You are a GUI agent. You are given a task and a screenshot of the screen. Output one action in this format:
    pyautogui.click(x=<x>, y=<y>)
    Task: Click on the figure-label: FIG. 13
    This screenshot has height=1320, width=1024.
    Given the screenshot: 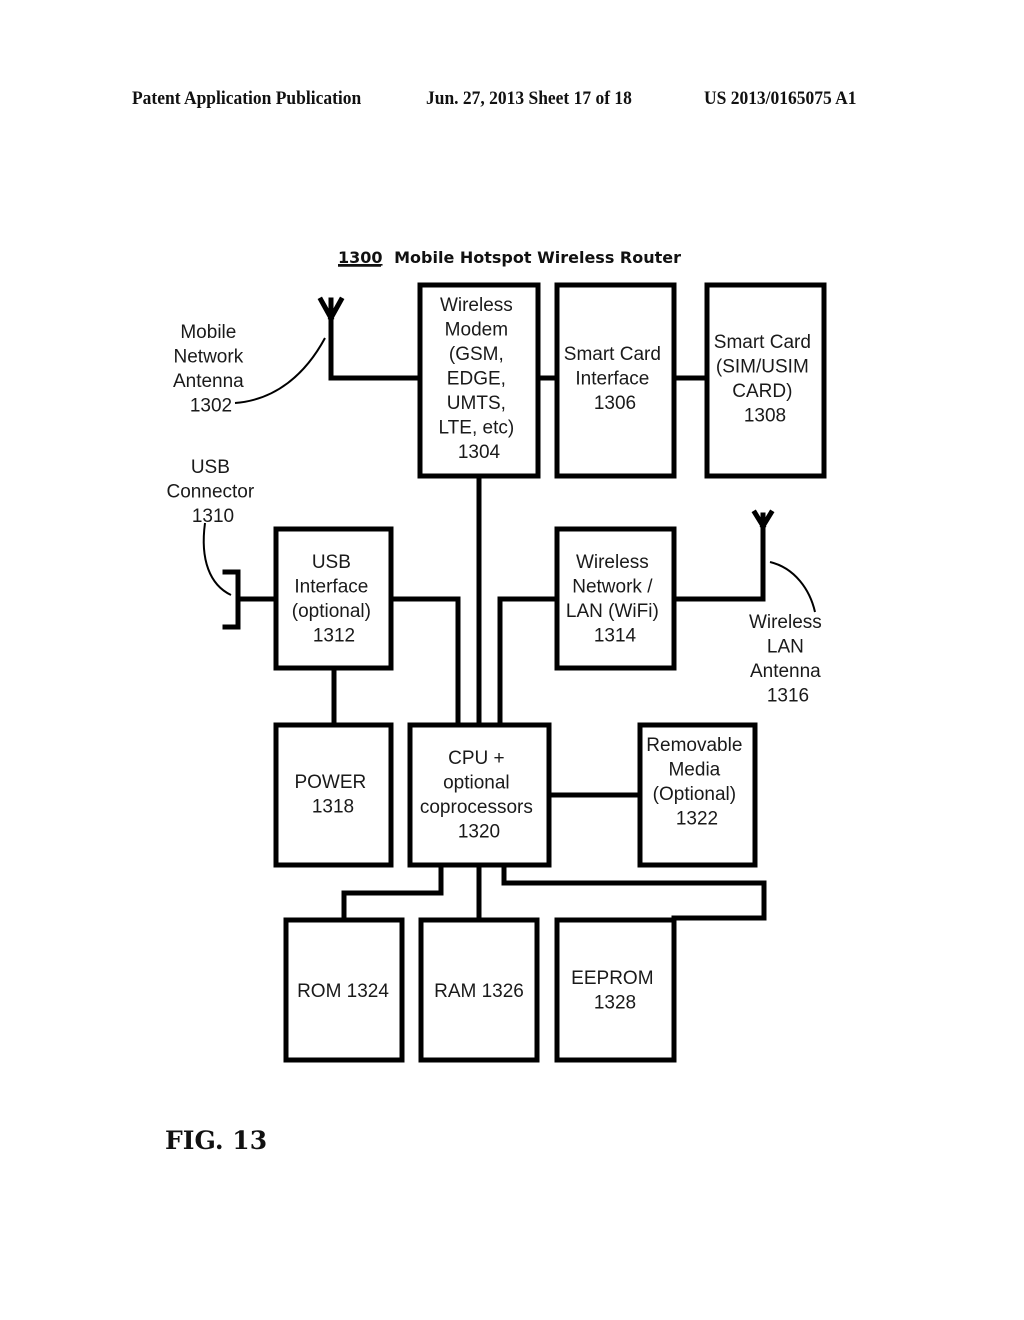 What is the action you would take?
    pyautogui.click(x=216, y=1140)
    